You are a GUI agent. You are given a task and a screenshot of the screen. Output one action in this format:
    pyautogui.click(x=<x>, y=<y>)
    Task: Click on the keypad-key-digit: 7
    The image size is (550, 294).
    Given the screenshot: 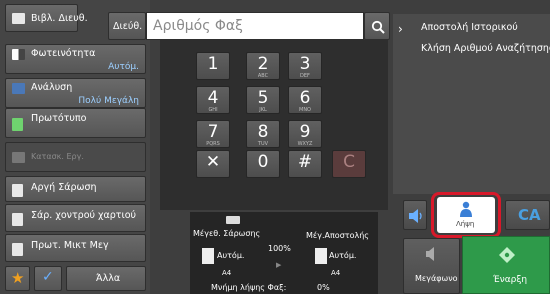 What is the action you would take?
    pyautogui.click(x=213, y=132)
    